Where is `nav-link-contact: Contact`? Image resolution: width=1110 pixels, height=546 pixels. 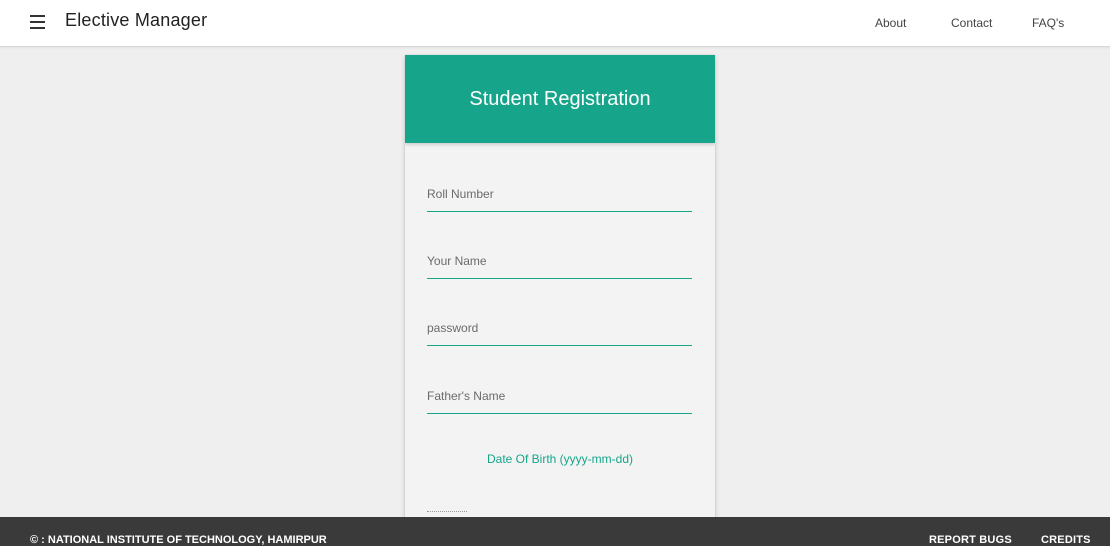
nav-link-contact: Contact is located at coordinates (971, 23).